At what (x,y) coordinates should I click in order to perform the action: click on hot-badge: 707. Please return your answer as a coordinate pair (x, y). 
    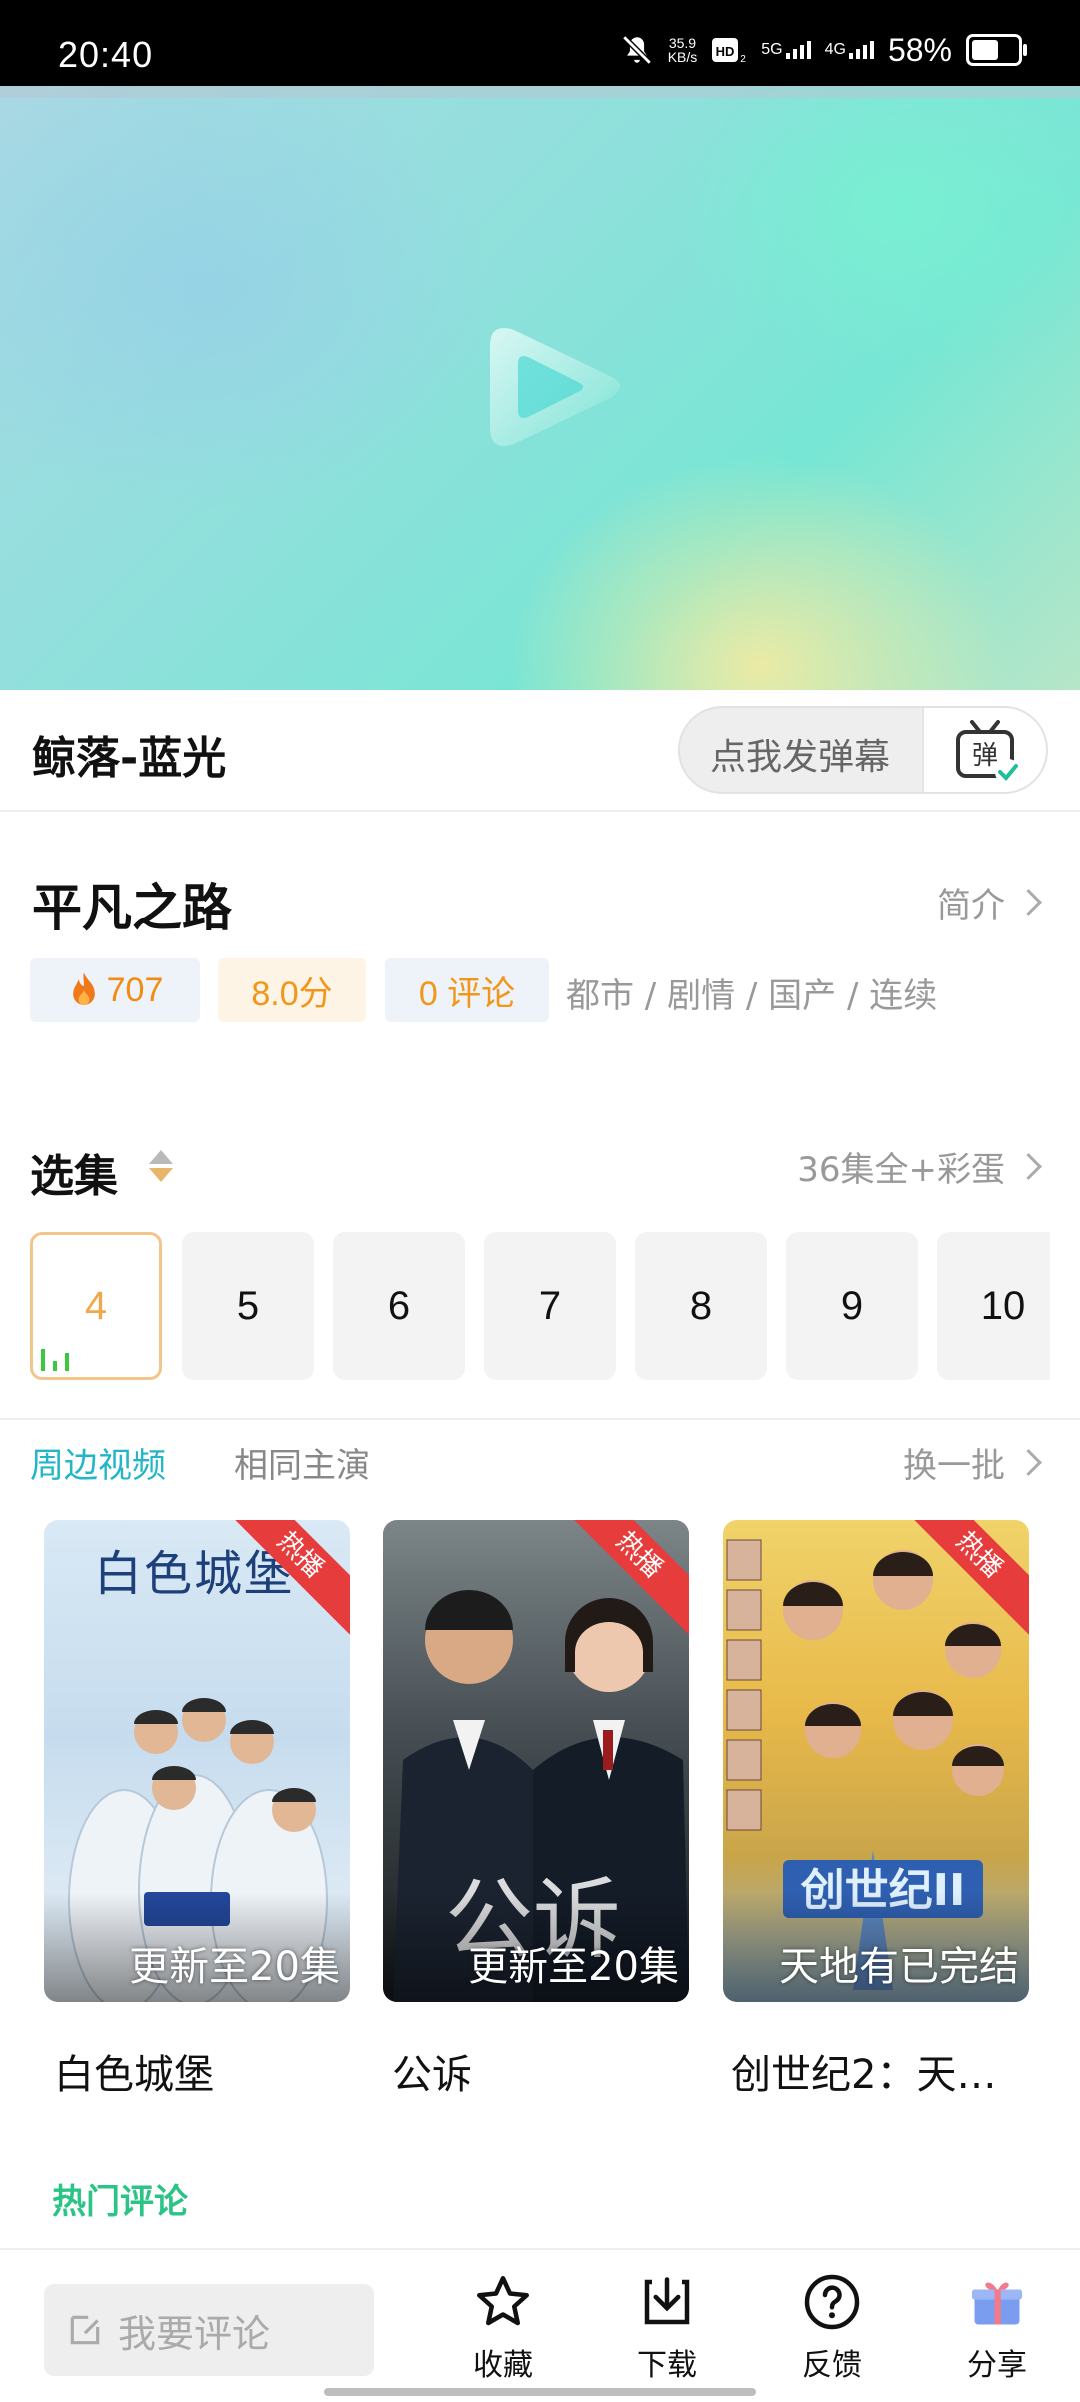
    Looking at the image, I should click on (115, 990).